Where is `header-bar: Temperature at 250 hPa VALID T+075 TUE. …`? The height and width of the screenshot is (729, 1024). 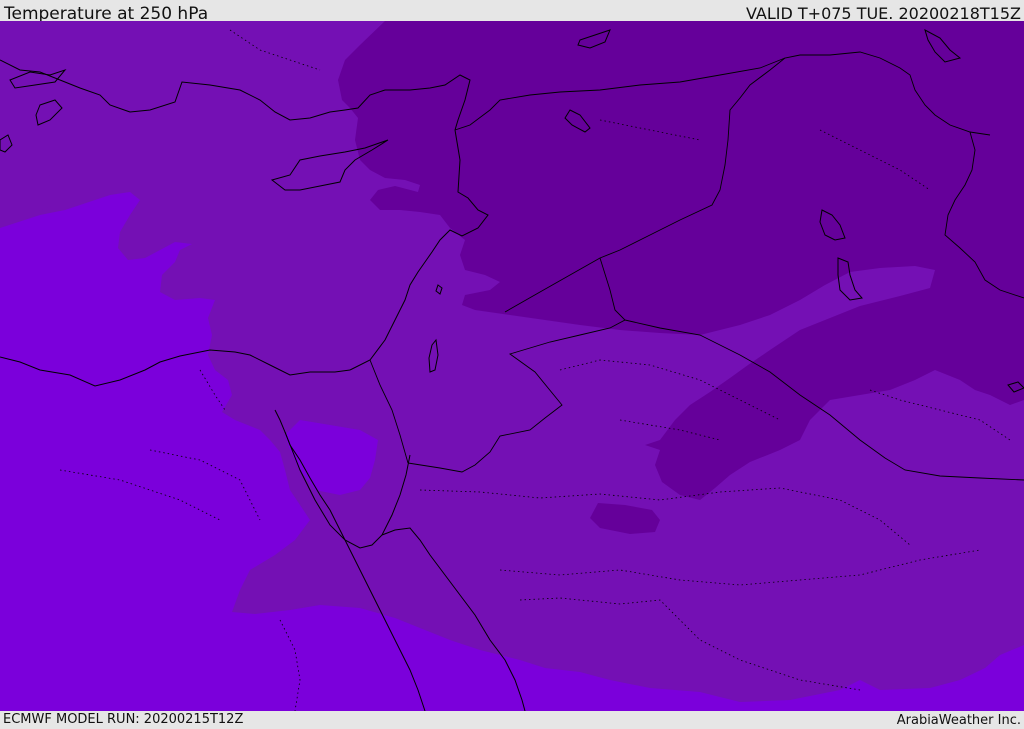
header-bar: Temperature at 250 hPa VALID T+075 TUE. … is located at coordinates (512, 12).